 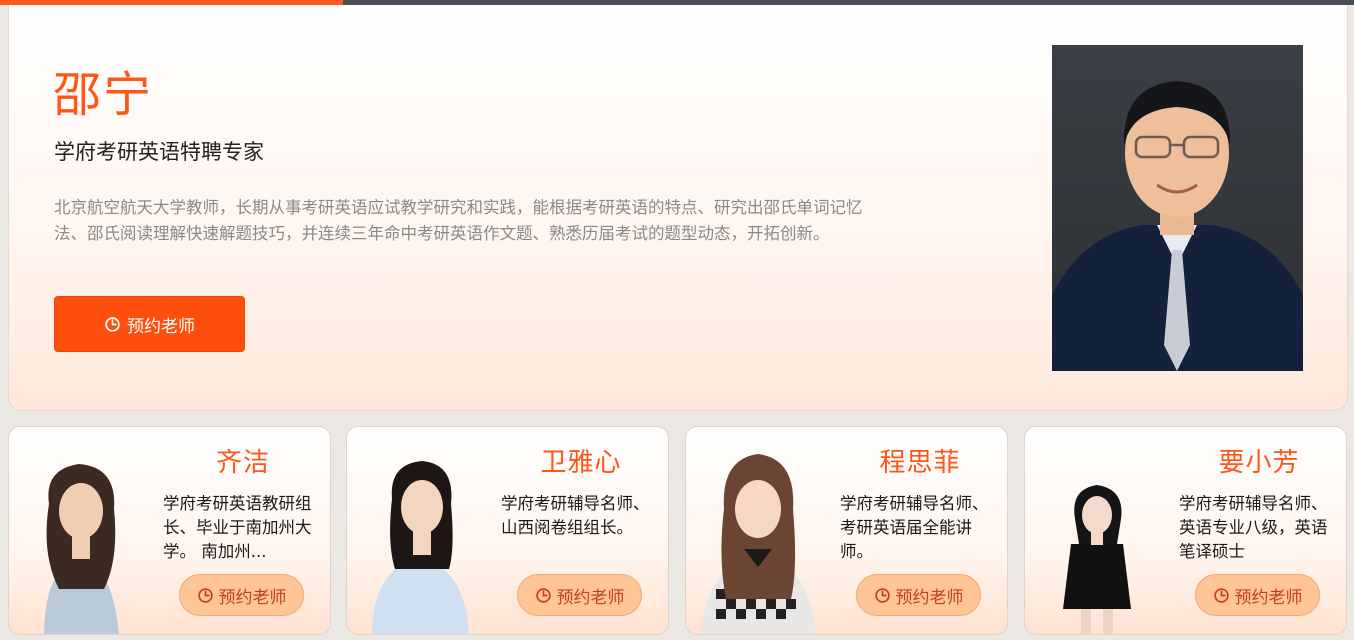 I want to click on teacher-description: 学府考研辅导名师、英语专业八级，英语笔译硕士, so click(x=1253, y=527).